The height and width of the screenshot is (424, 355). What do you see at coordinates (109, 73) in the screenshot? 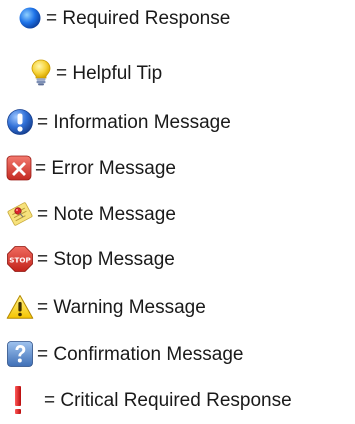
I see `legend-label: = Helpful Tip` at bounding box center [109, 73].